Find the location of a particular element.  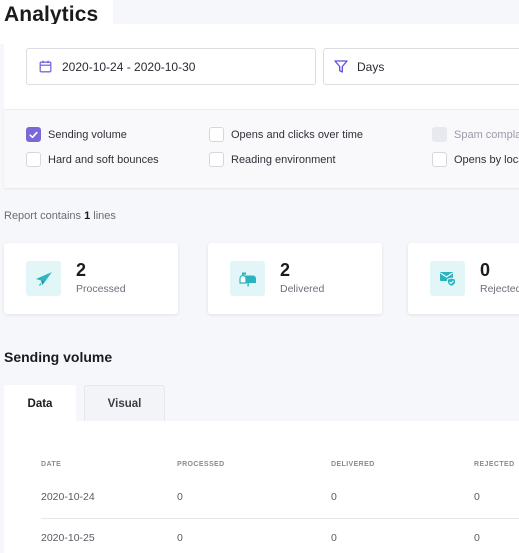

column-header-rejected: REJECTED is located at coordinates (494, 464).